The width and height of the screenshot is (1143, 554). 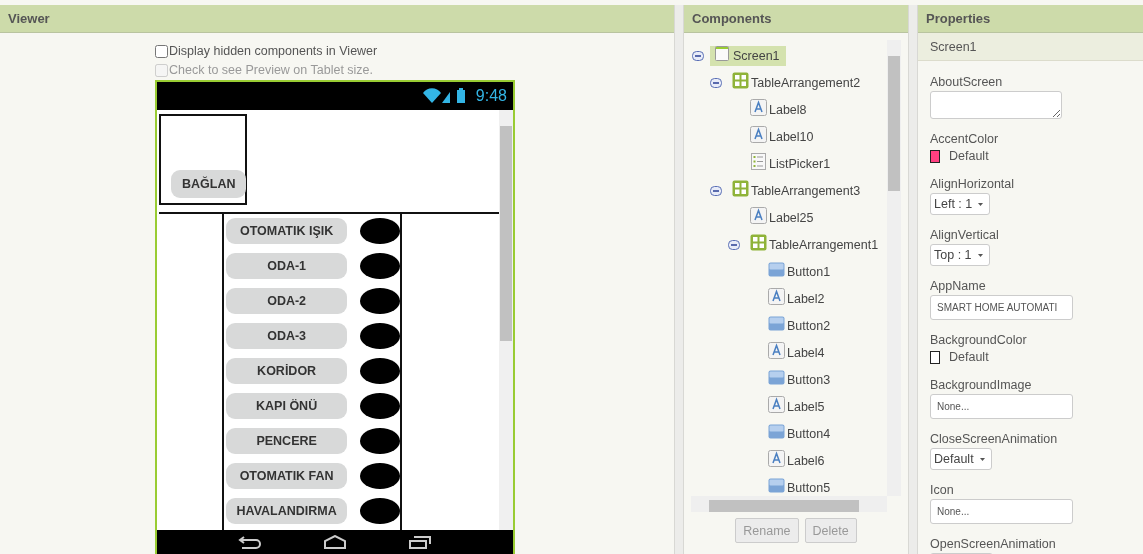 I want to click on property-label: CloseScreenAnimation, so click(x=994, y=439).